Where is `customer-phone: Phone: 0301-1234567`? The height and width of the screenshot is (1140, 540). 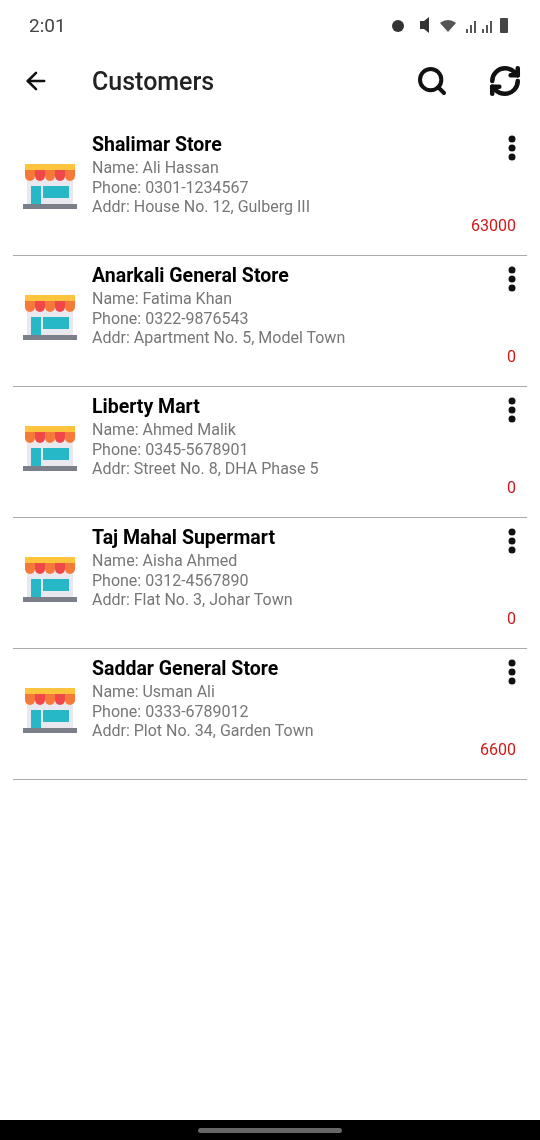 customer-phone: Phone: 0301-1234567 is located at coordinates (171, 187).